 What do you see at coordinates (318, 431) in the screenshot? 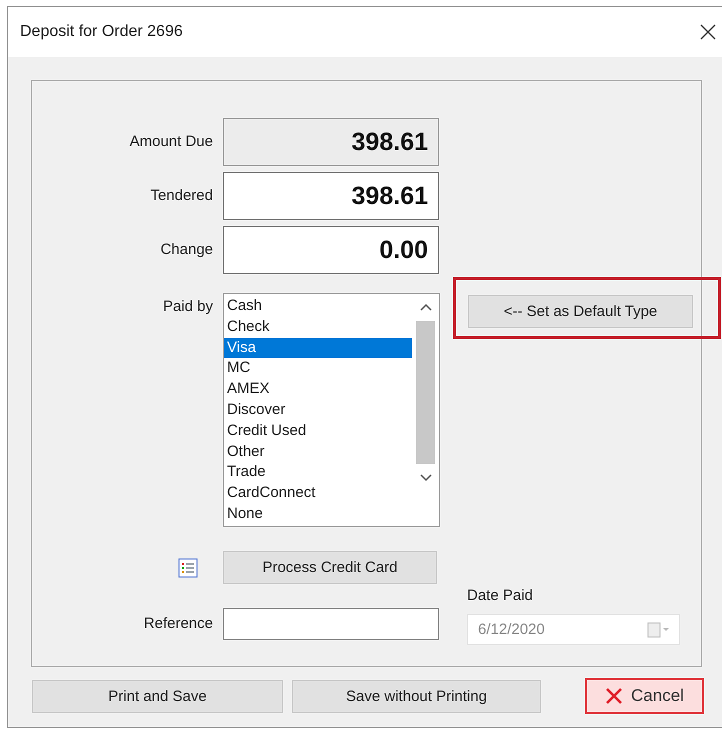
I see `list-item: Credit Used` at bounding box center [318, 431].